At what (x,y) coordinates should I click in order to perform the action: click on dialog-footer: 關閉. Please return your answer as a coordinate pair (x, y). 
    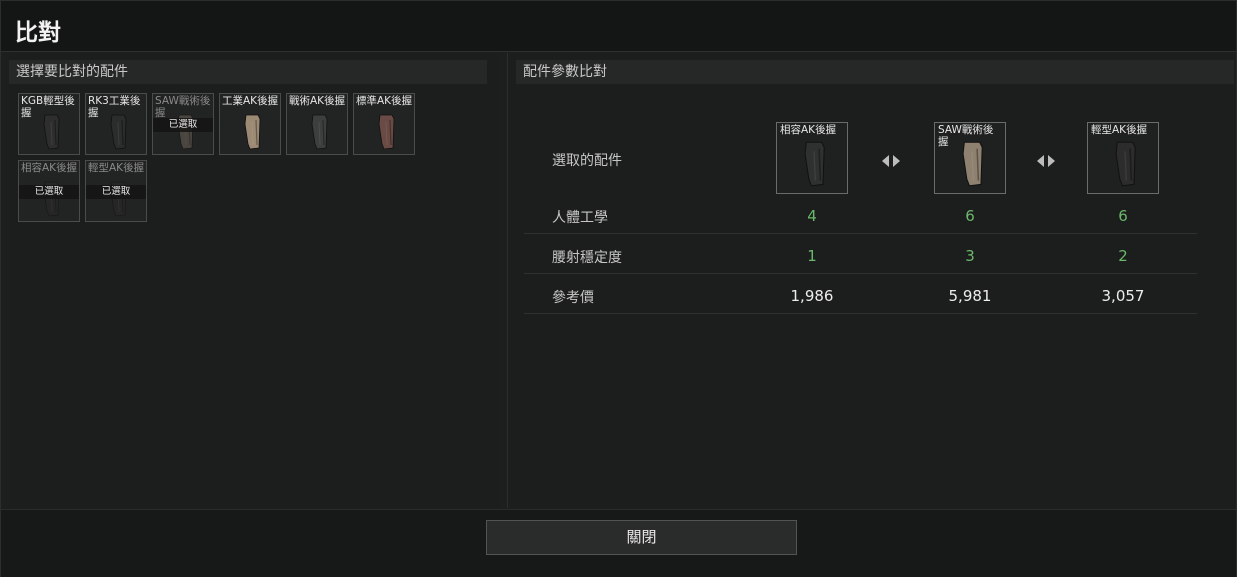
    Looking at the image, I should click on (618, 543).